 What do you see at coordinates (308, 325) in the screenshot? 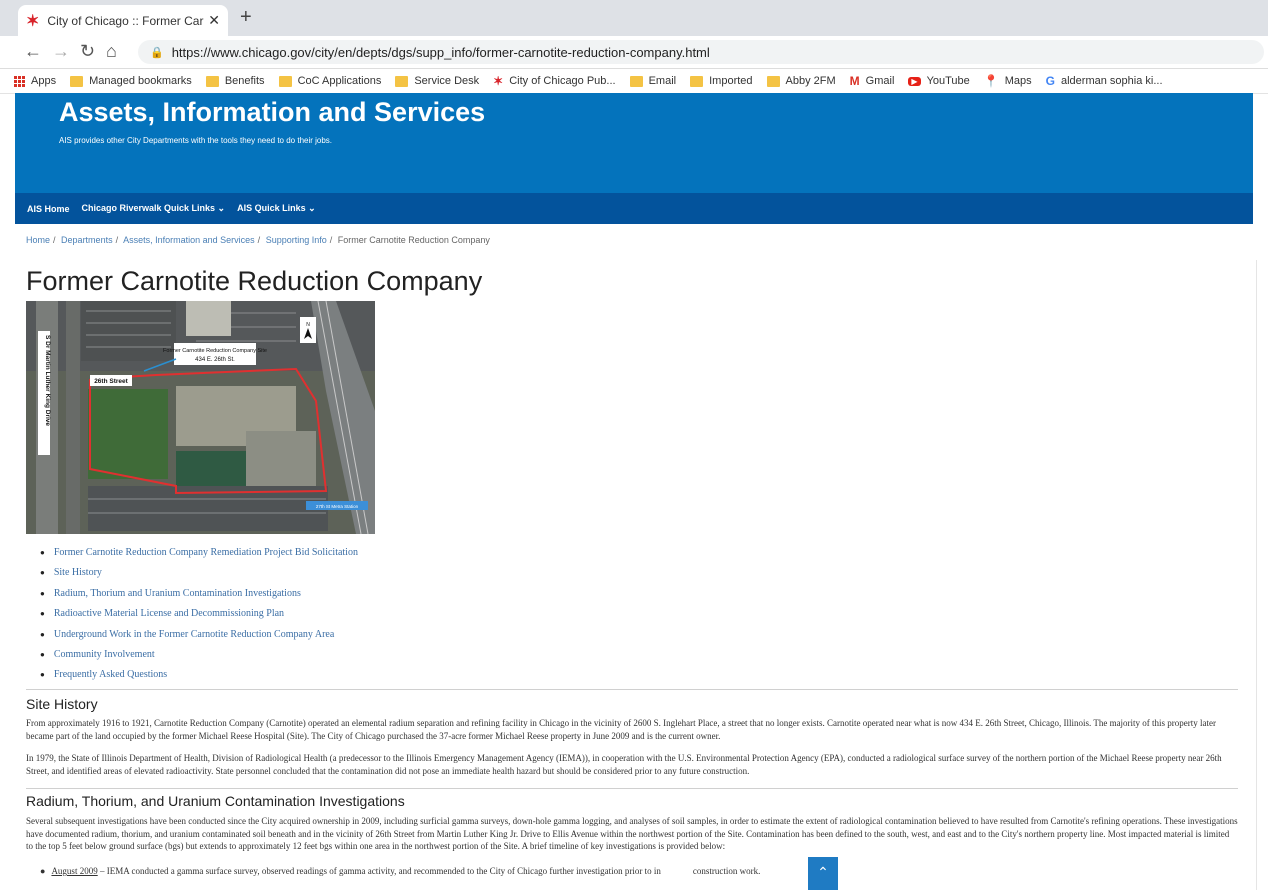
I see `map-north-label: N` at bounding box center [308, 325].